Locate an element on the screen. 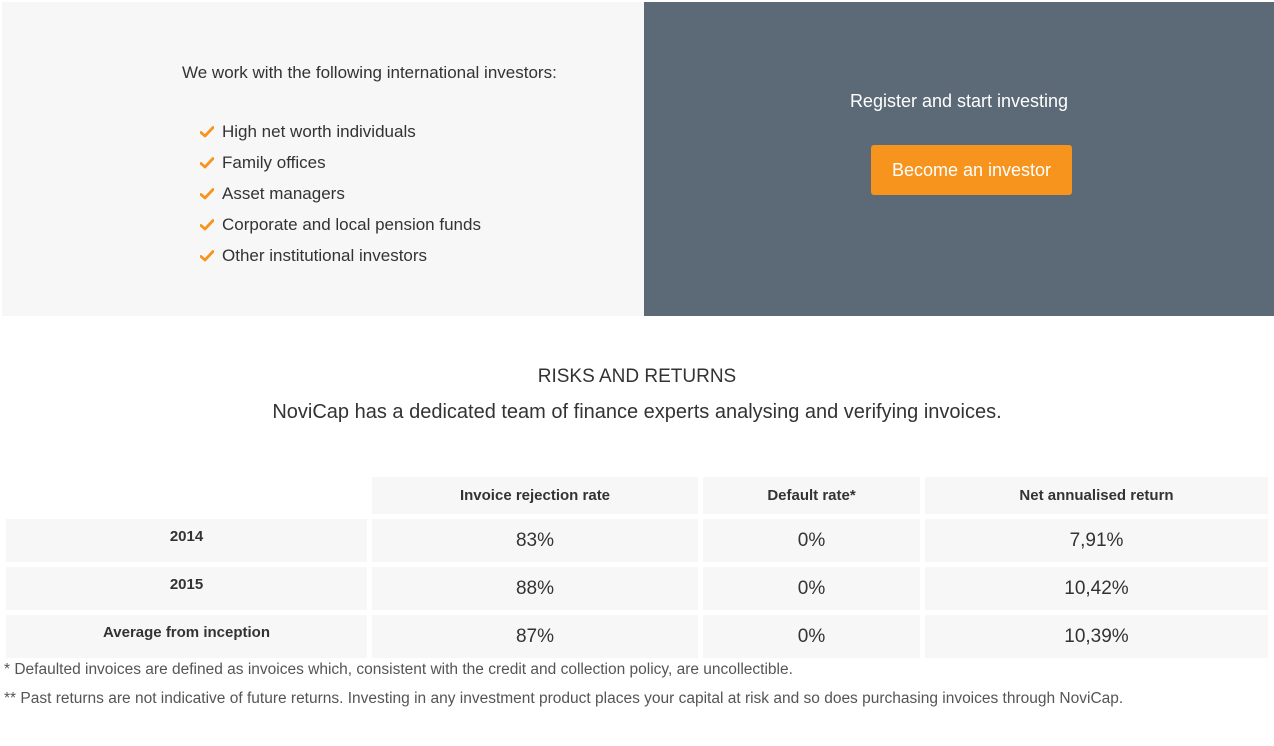  table-cell: 88% is located at coordinates (535, 588).